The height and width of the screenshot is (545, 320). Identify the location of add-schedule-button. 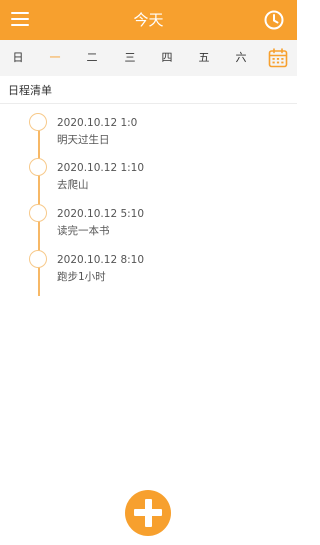
(148, 513).